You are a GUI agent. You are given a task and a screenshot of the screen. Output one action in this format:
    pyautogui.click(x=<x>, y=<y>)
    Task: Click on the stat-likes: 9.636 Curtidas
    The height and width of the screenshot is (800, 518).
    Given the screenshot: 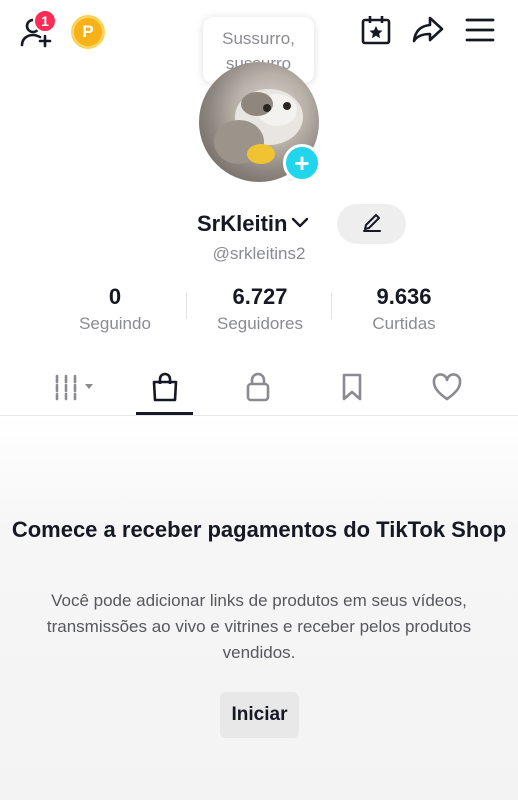 What is the action you would take?
    pyautogui.click(x=404, y=309)
    